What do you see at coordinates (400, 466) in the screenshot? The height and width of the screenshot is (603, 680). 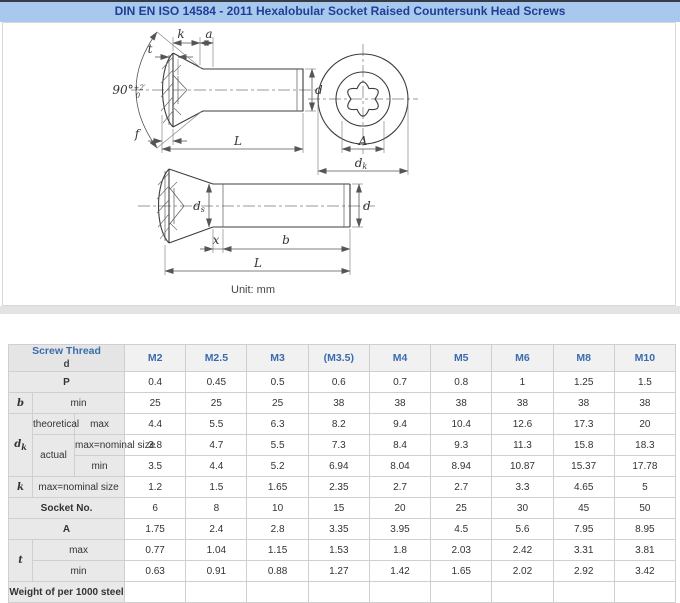 I see `table-cell: 8.04` at bounding box center [400, 466].